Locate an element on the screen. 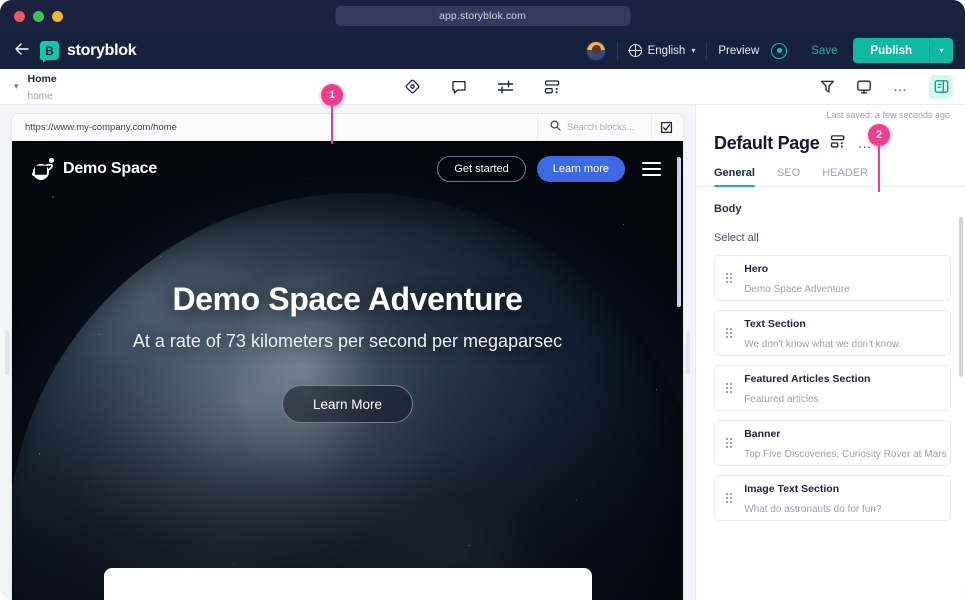 The image size is (965, 600). storyblok-brand: B storyblok is located at coordinates (88, 52).